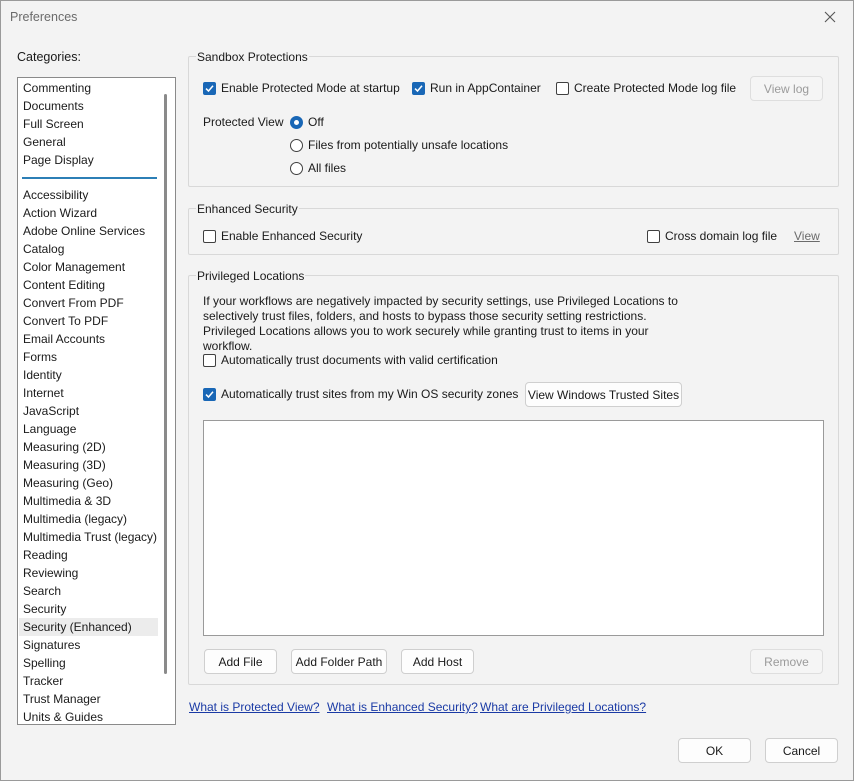 This screenshot has width=854, height=781. Describe the element at coordinates (88, 537) in the screenshot. I see `category-item: Multimedia Trust (legacy)` at that location.